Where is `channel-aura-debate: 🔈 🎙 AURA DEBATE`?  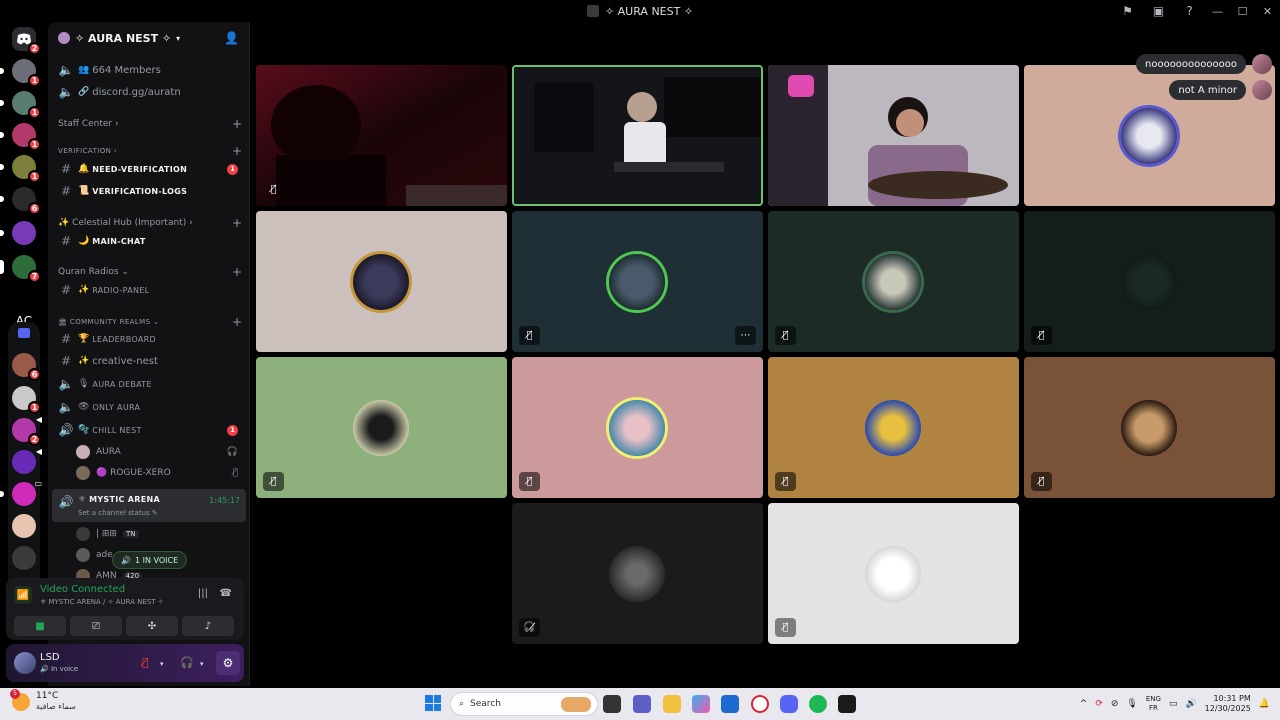
channel-aura-debate: 🔈 🎙 AURA DEBATE is located at coordinates (149, 384).